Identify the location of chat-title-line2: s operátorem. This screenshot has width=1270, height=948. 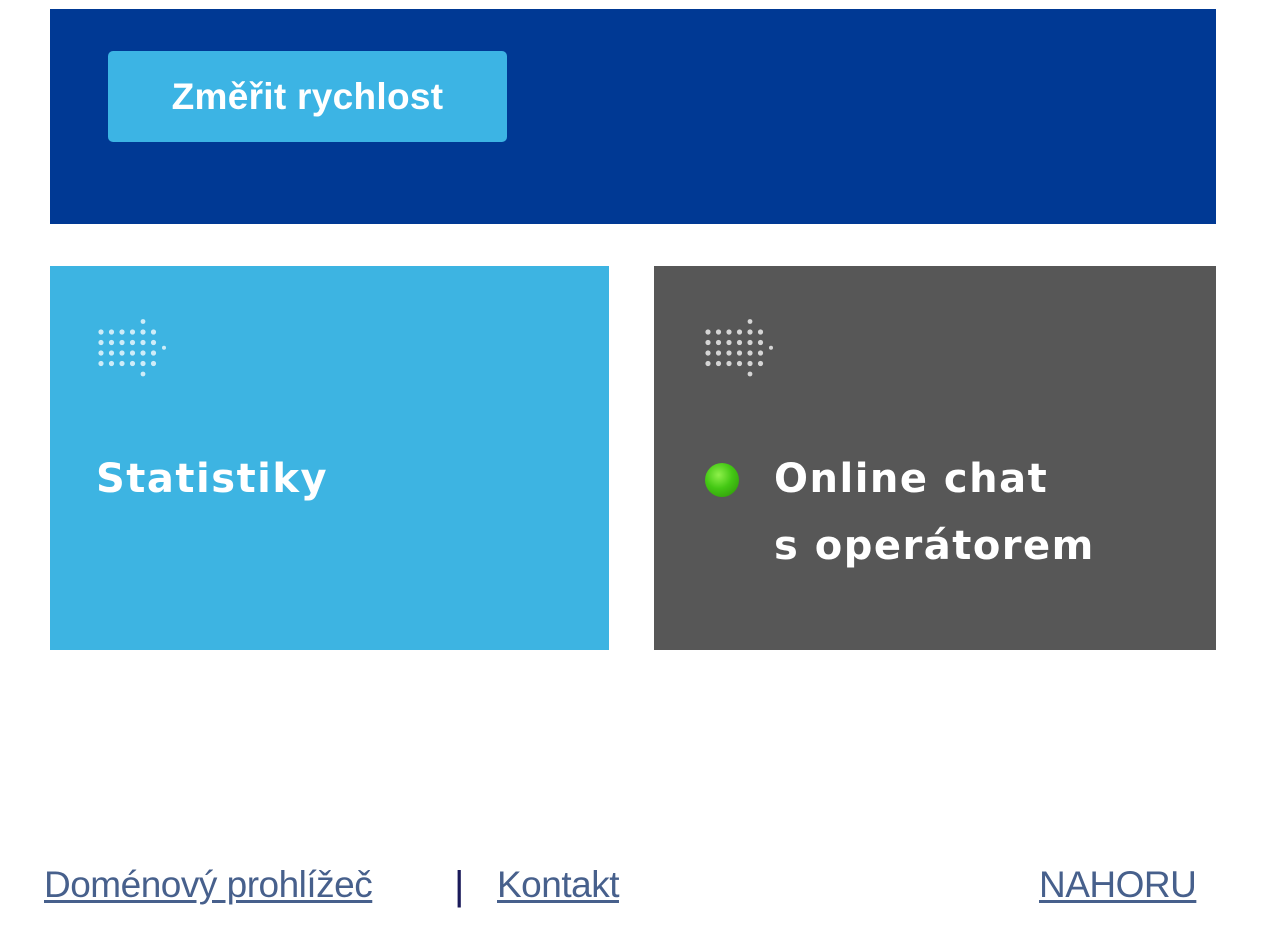
(934, 546).